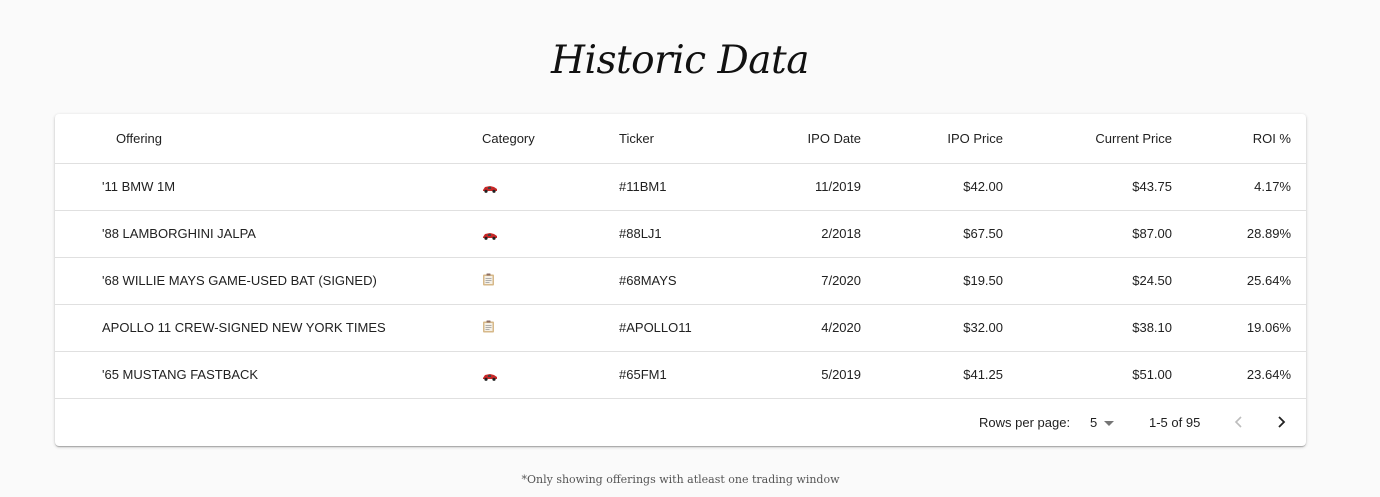 The width and height of the screenshot is (1380, 497). I want to click on pagination-range: 1-5 of 95, so click(1175, 422).